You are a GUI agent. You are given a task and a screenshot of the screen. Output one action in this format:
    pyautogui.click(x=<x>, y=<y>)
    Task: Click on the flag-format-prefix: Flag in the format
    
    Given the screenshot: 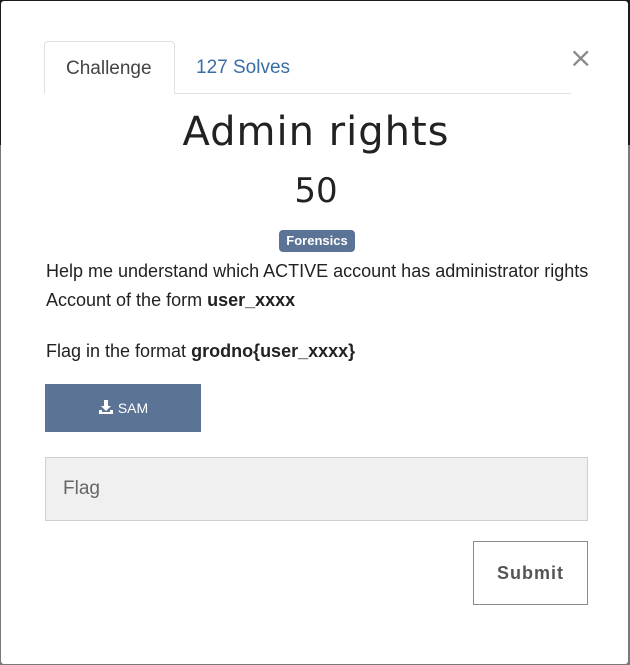 What is the action you would take?
    pyautogui.click(x=119, y=351)
    